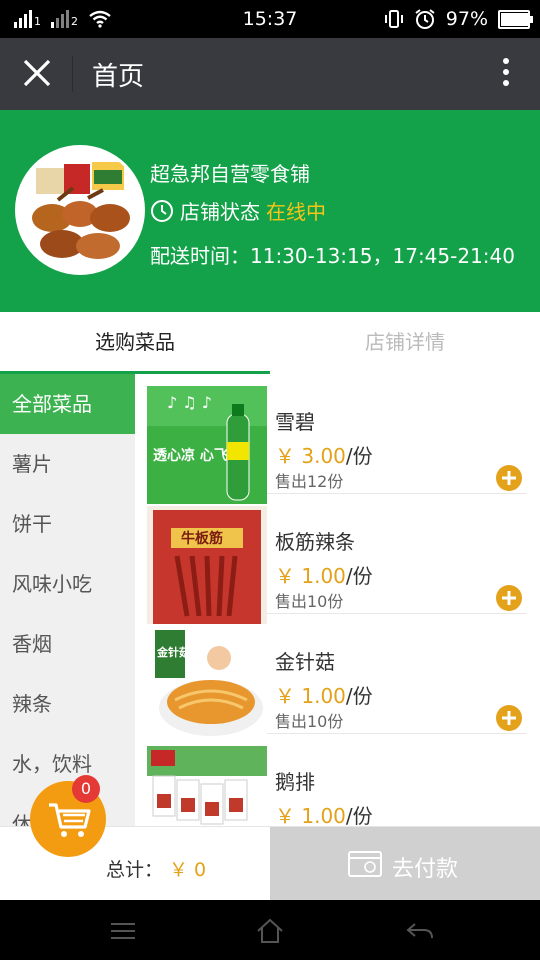 The width and height of the screenshot is (540, 960). I want to click on checkout-button: 去付款, so click(405, 864).